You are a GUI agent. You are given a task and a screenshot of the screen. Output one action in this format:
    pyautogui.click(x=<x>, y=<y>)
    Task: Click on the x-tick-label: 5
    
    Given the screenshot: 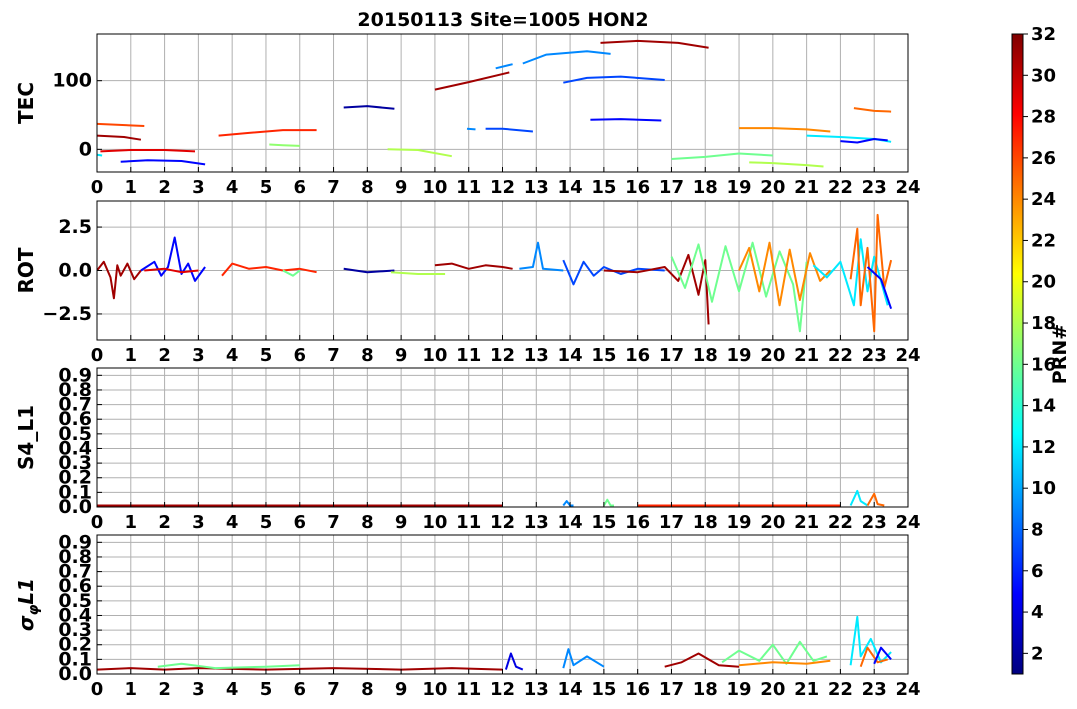 What is the action you would take?
    pyautogui.click(x=266, y=187)
    